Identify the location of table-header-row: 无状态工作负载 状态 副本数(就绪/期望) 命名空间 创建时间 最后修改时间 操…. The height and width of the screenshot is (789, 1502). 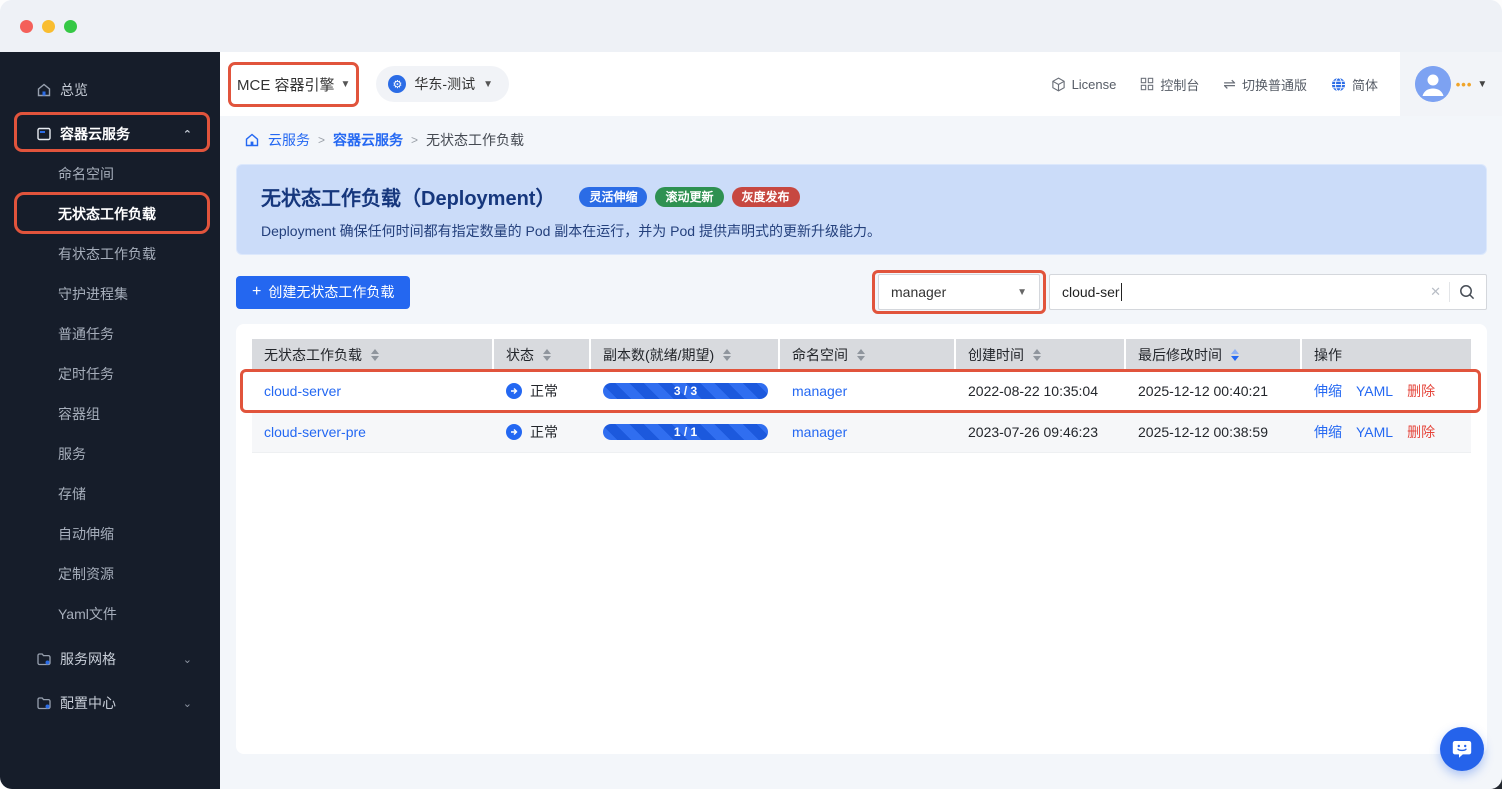
(861, 355).